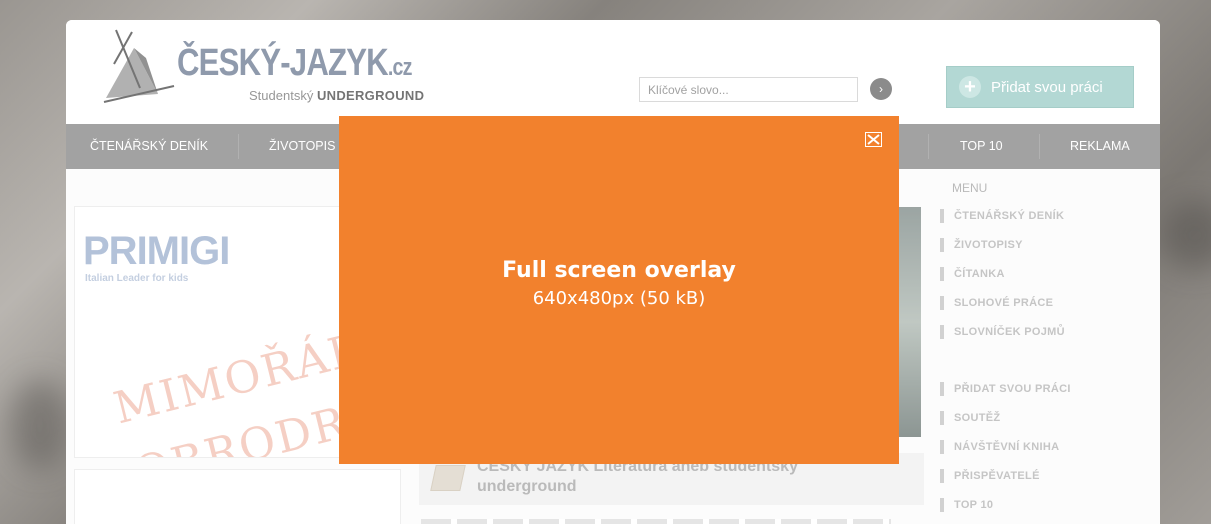  What do you see at coordinates (40, 425) in the screenshot?
I see `background-spot` at bounding box center [40, 425].